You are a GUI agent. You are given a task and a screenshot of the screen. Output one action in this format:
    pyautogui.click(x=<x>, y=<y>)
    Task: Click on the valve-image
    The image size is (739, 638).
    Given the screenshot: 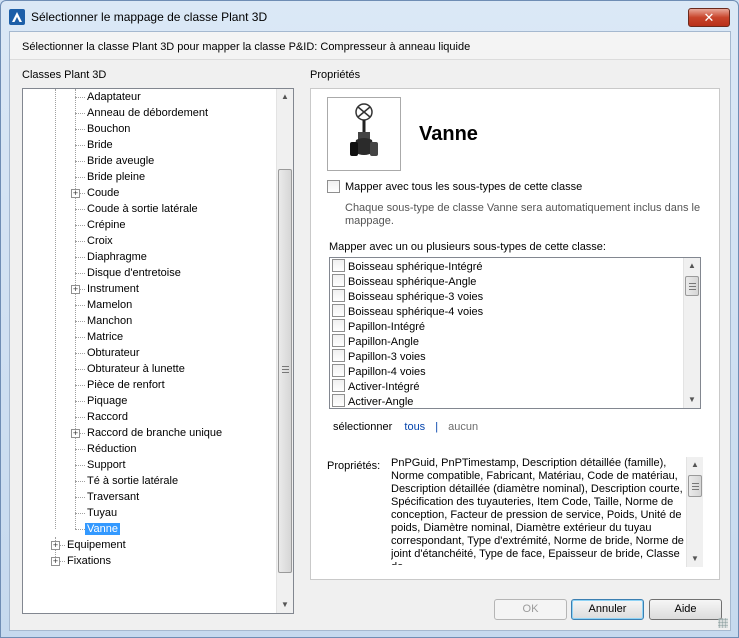 What is the action you would take?
    pyautogui.click(x=364, y=134)
    